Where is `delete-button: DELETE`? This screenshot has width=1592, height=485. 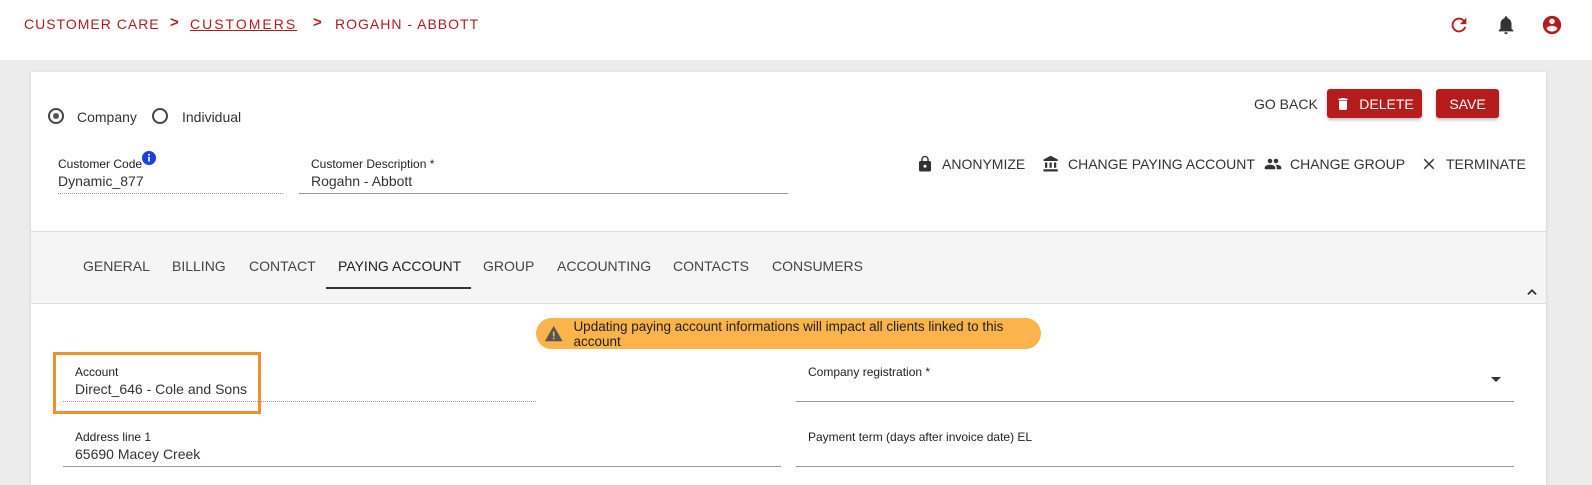 delete-button: DELETE is located at coordinates (1374, 103).